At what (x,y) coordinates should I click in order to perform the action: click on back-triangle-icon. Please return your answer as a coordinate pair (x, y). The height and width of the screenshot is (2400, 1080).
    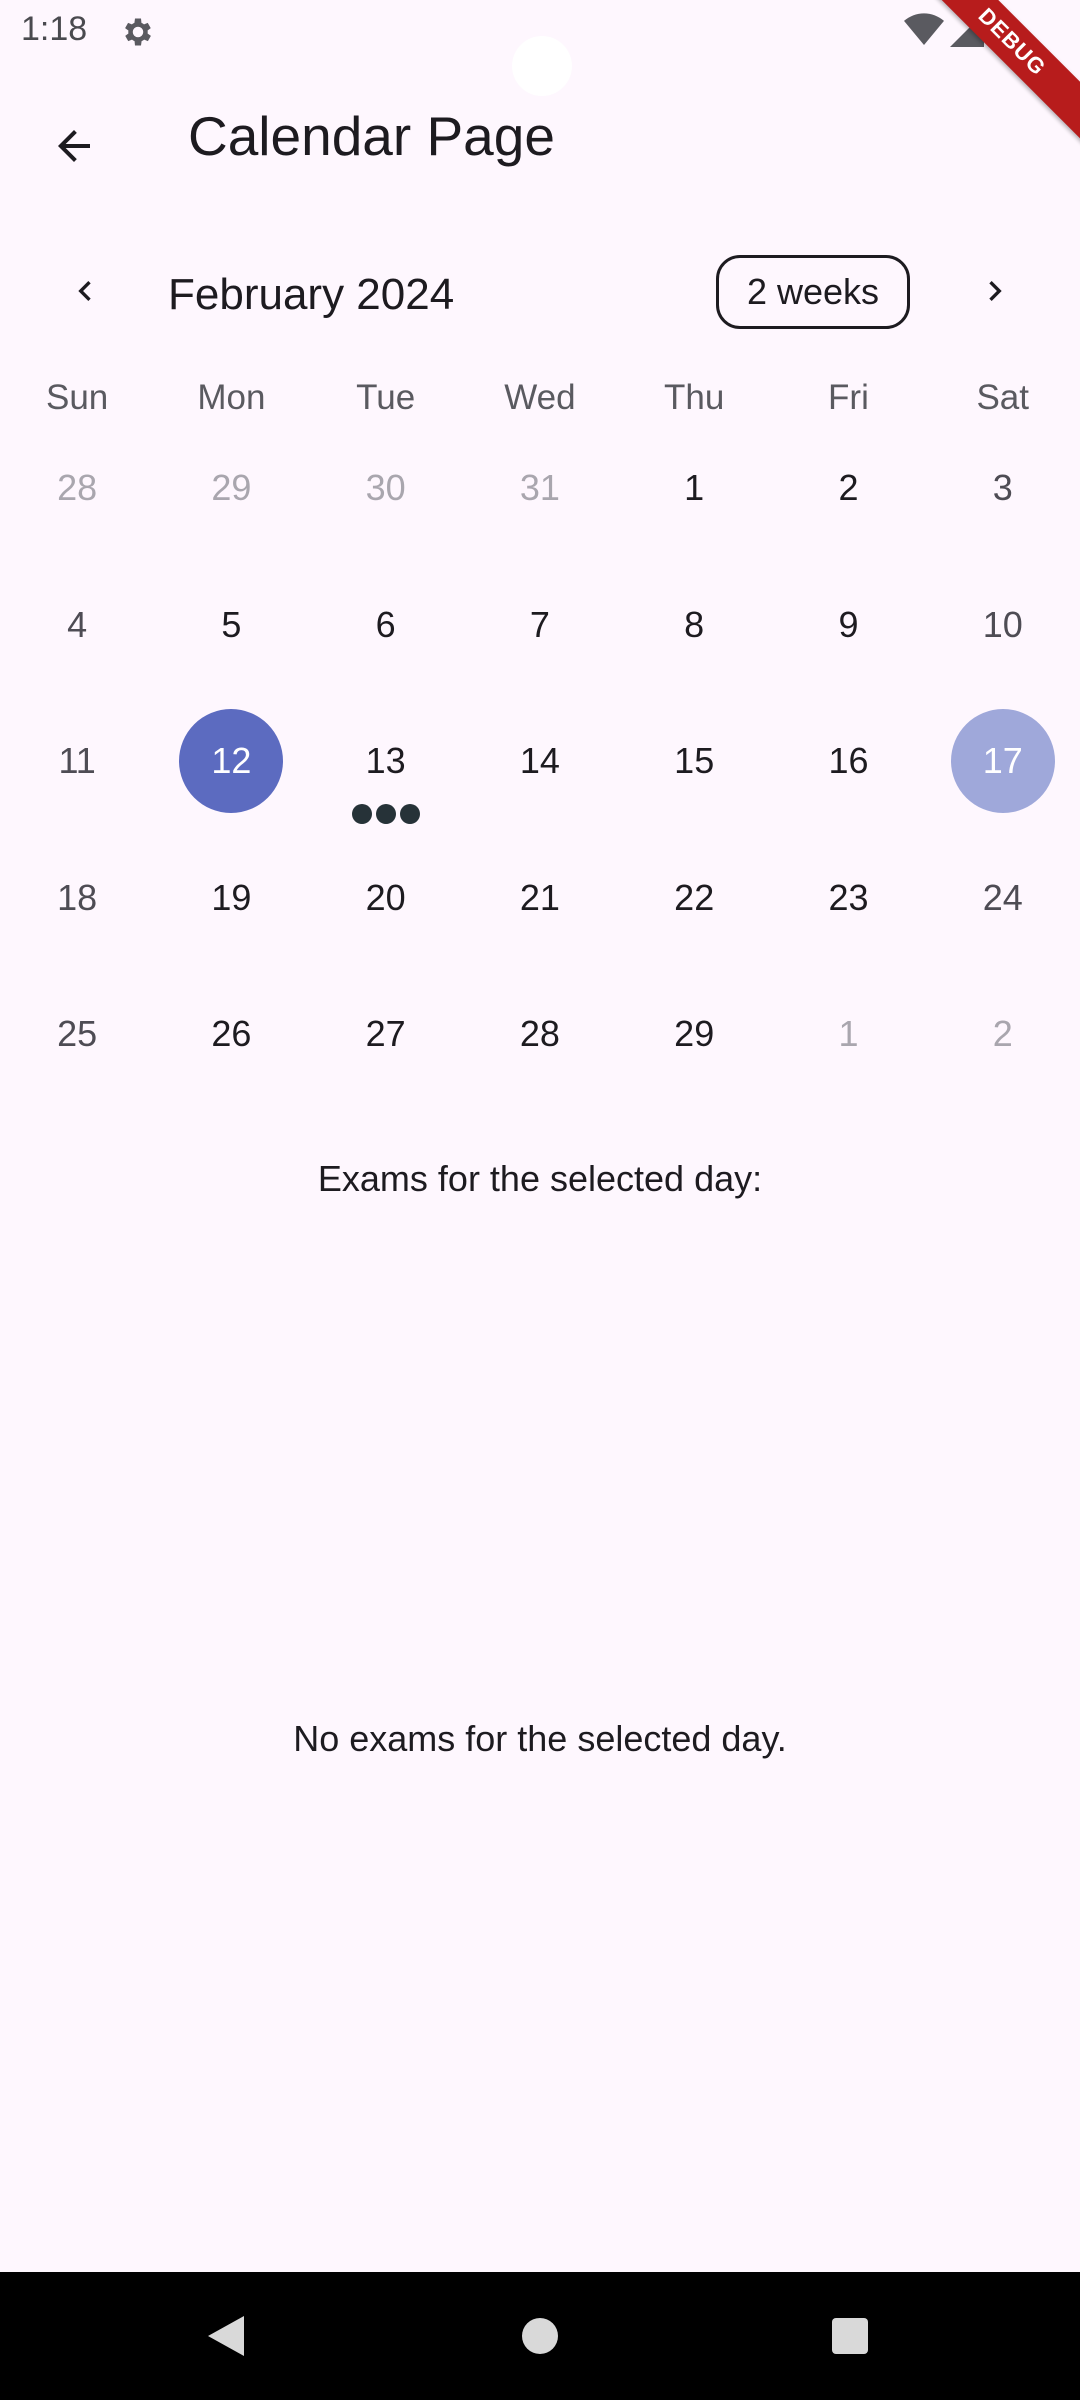
    Looking at the image, I should click on (226, 2336).